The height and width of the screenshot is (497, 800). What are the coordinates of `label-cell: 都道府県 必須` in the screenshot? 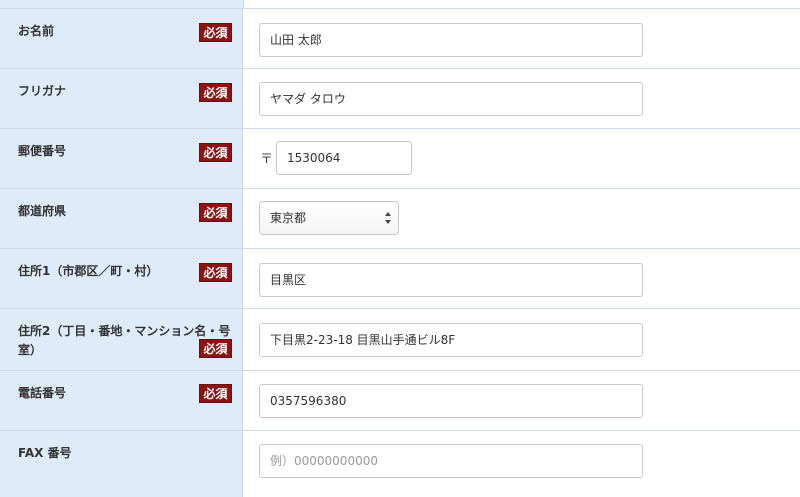 It's located at (121, 219).